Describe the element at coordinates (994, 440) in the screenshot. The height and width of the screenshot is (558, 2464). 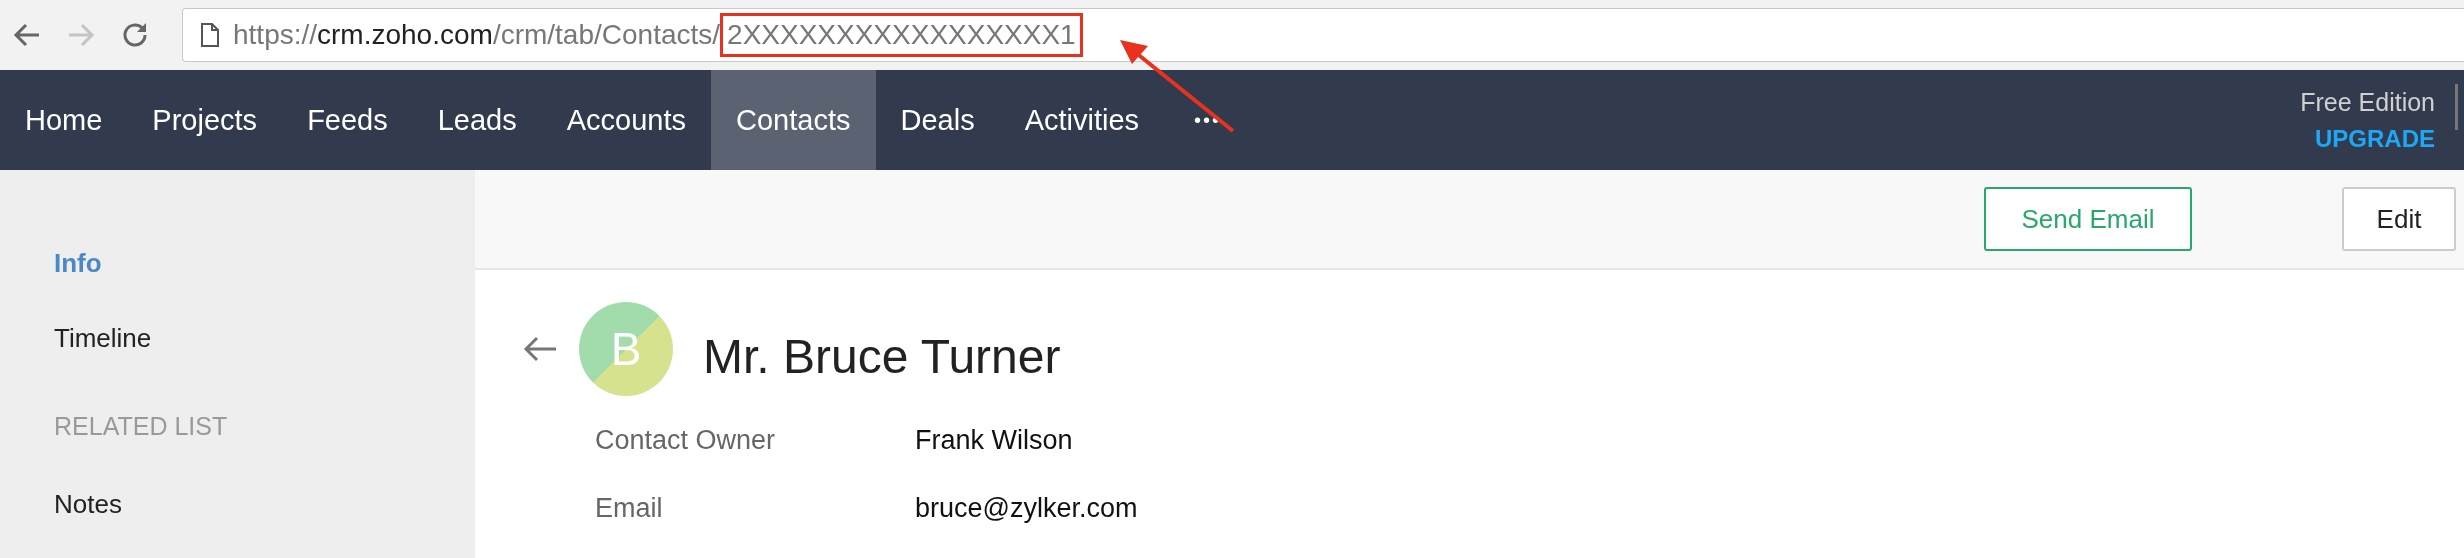
I see `field-value: Frank Wilson` at that location.